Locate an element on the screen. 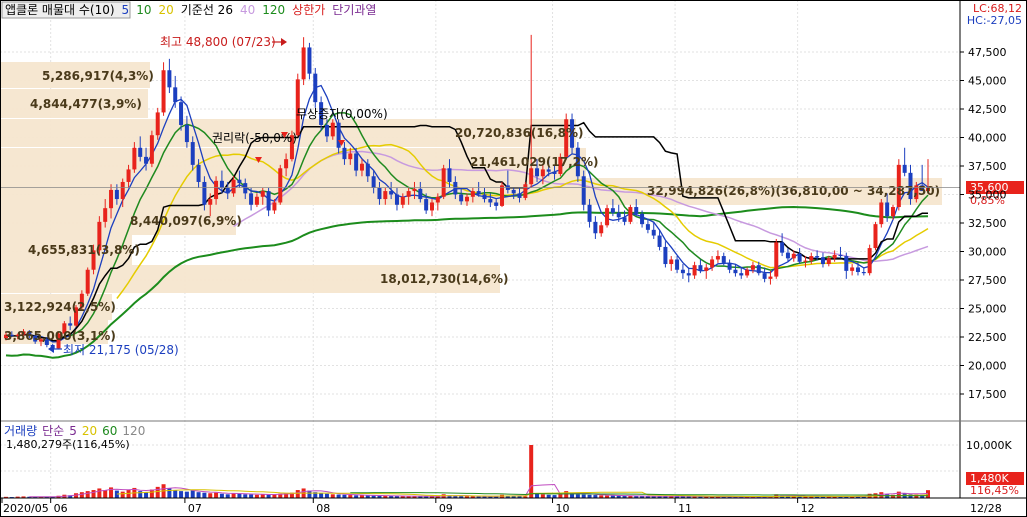 Image resolution: width=1027 pixels, height=517 pixels. legend-item: 앱클론 매물대 수(10) is located at coordinates (60, 10).